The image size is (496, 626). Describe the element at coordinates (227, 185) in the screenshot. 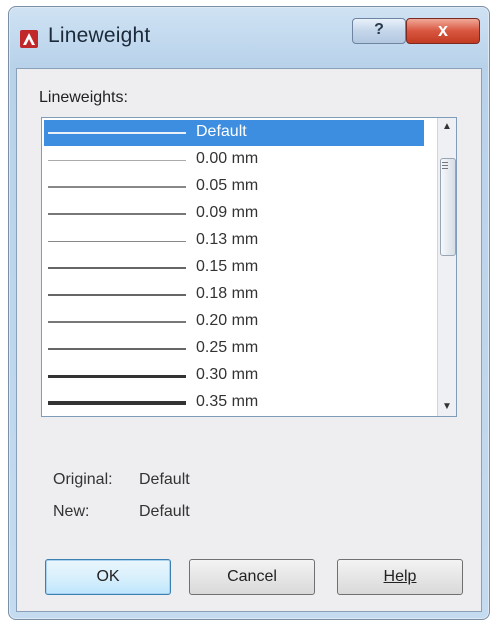

I see `lineweight-item-label: 0.05 mm` at that location.